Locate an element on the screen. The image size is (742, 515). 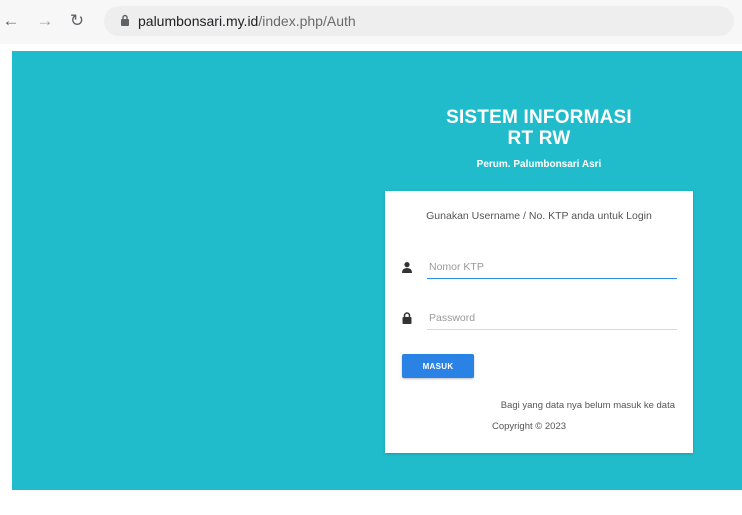
title-line-1: SISTEM INFORMASI is located at coordinates (539, 117).